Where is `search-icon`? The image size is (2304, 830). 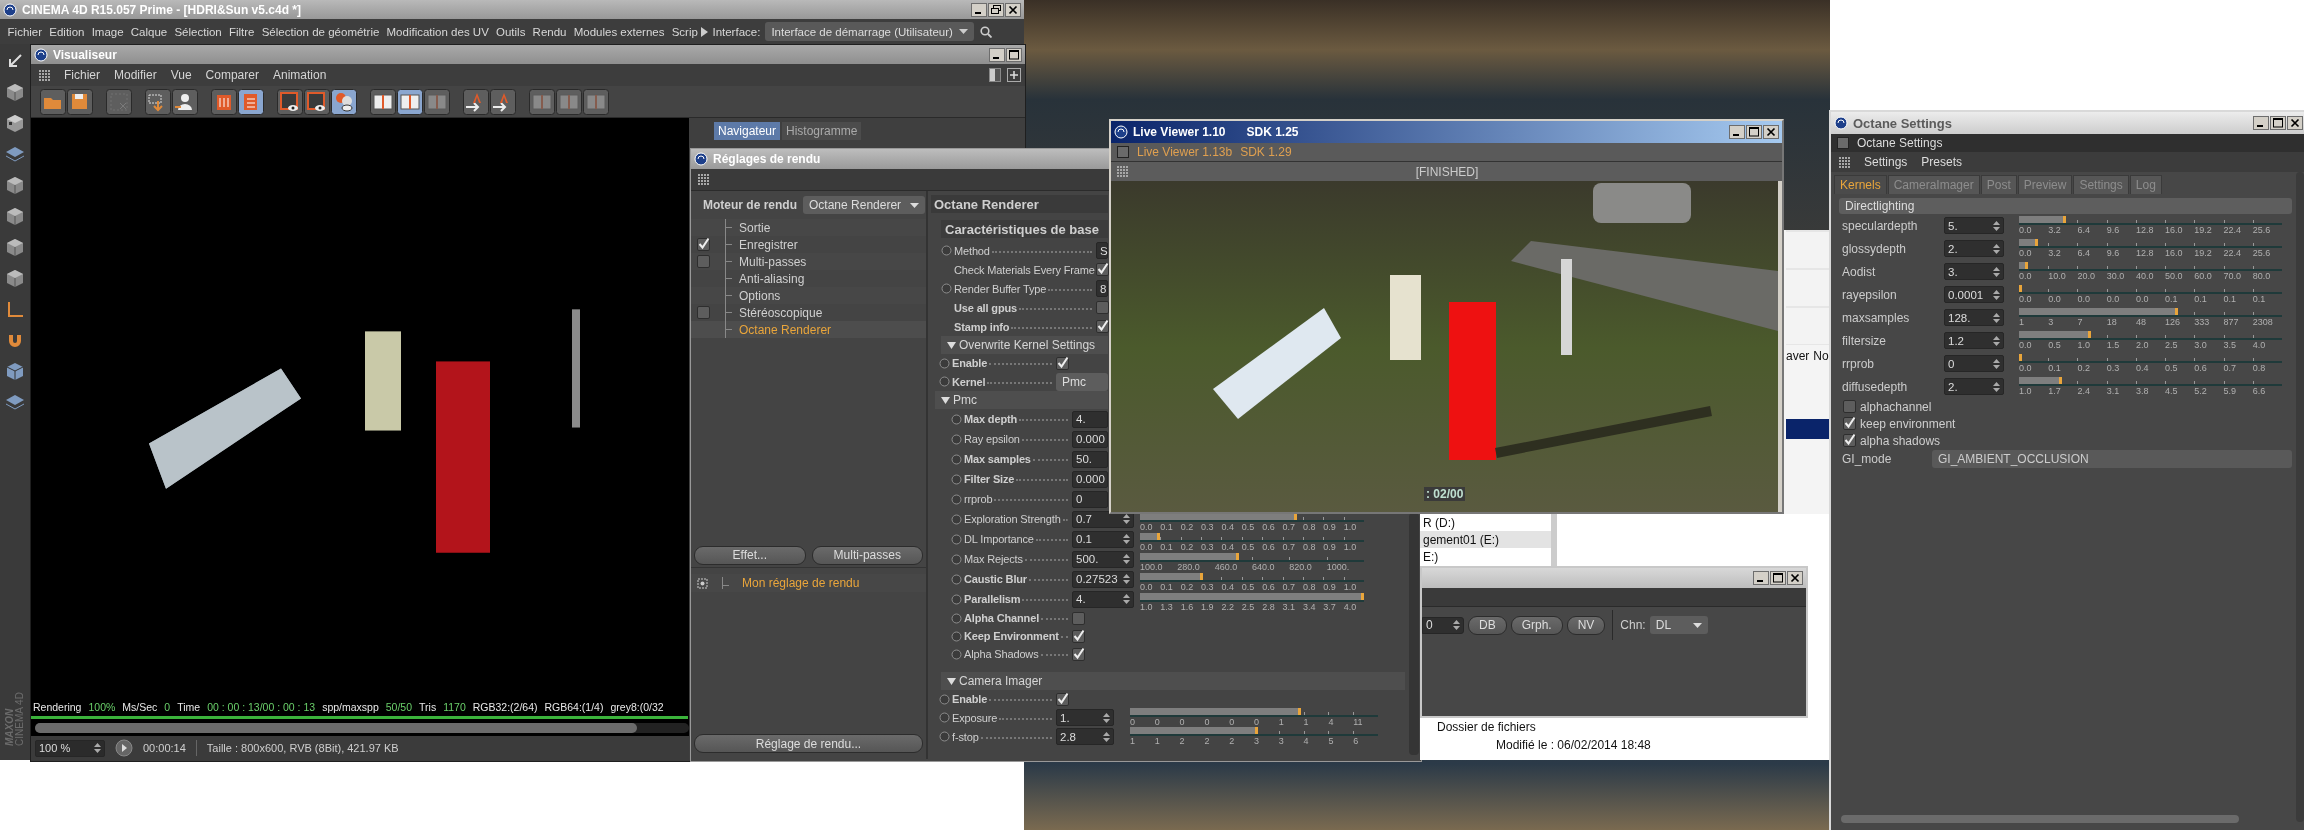
search-icon is located at coordinates (985, 31).